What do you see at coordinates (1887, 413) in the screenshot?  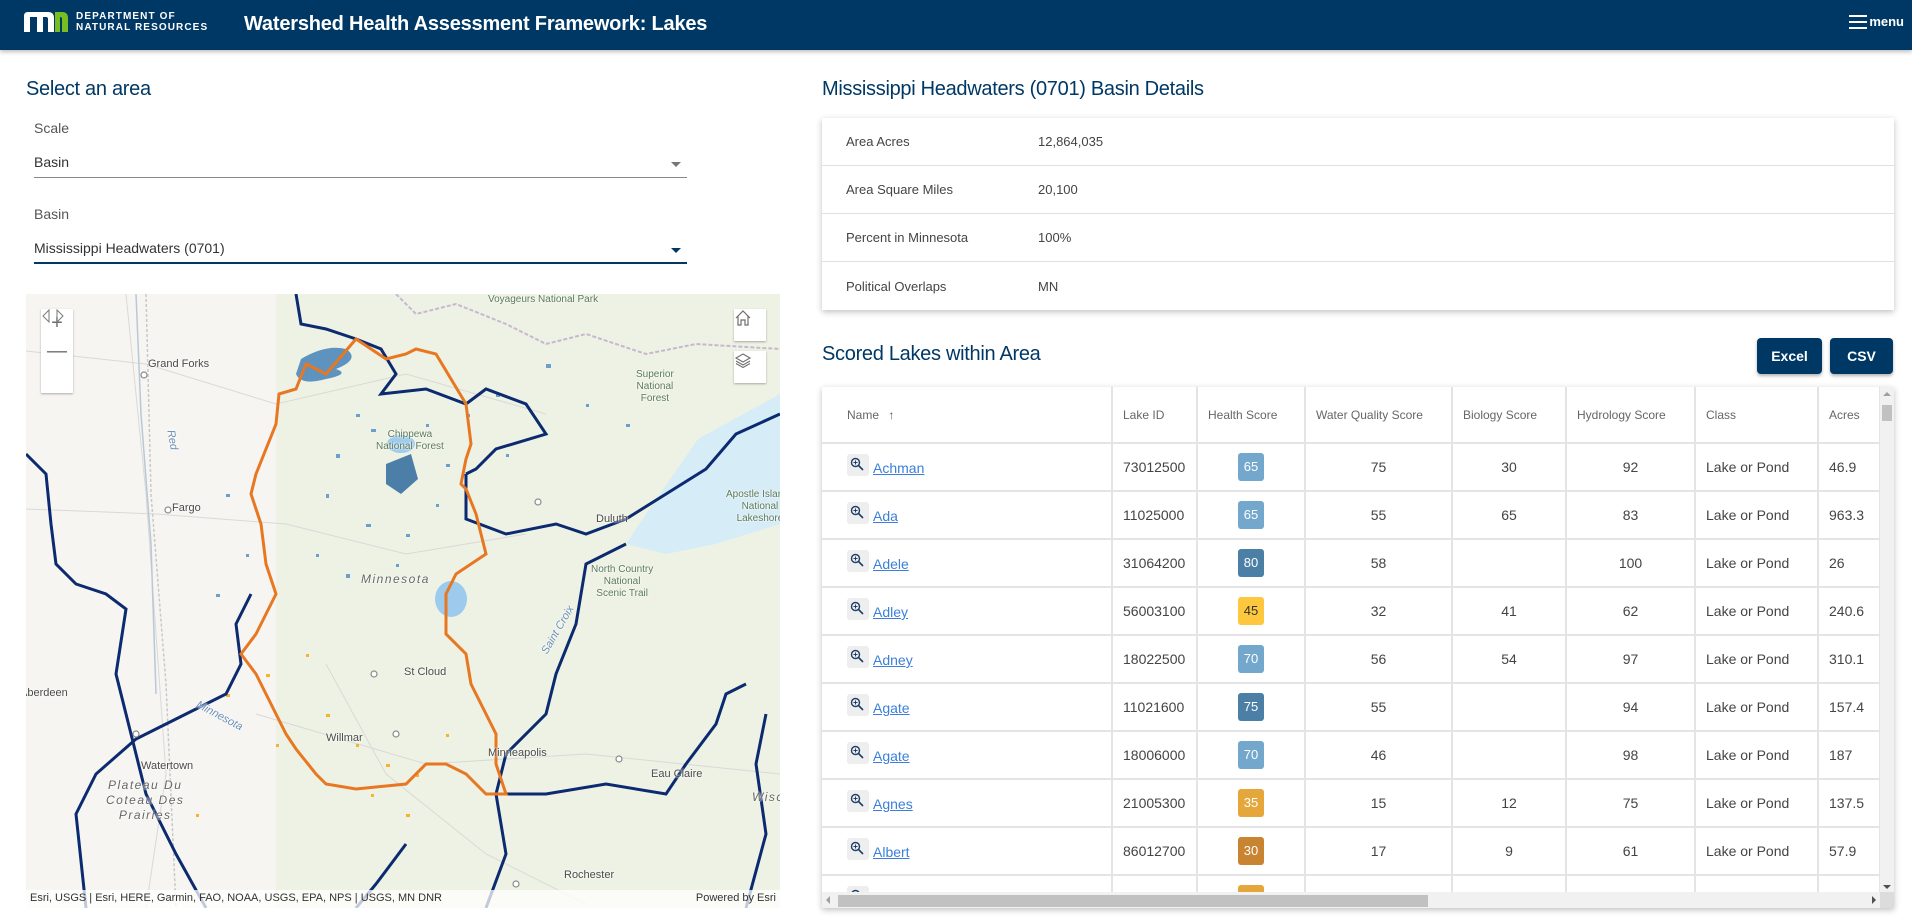 I see `vertical-scroll-thumb` at bounding box center [1887, 413].